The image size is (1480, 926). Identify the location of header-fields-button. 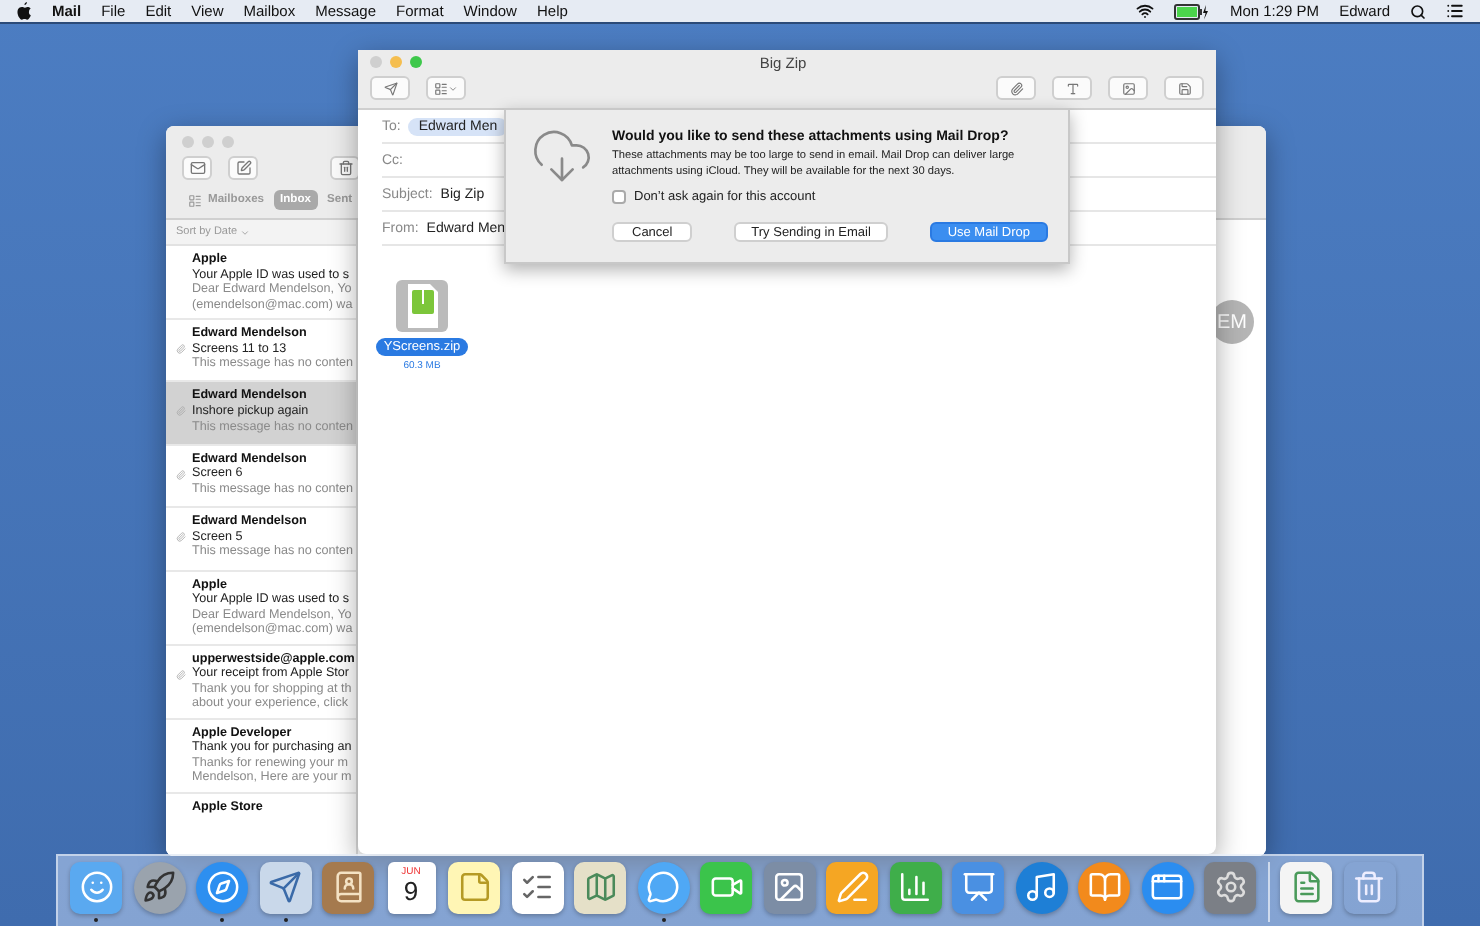
(446, 88).